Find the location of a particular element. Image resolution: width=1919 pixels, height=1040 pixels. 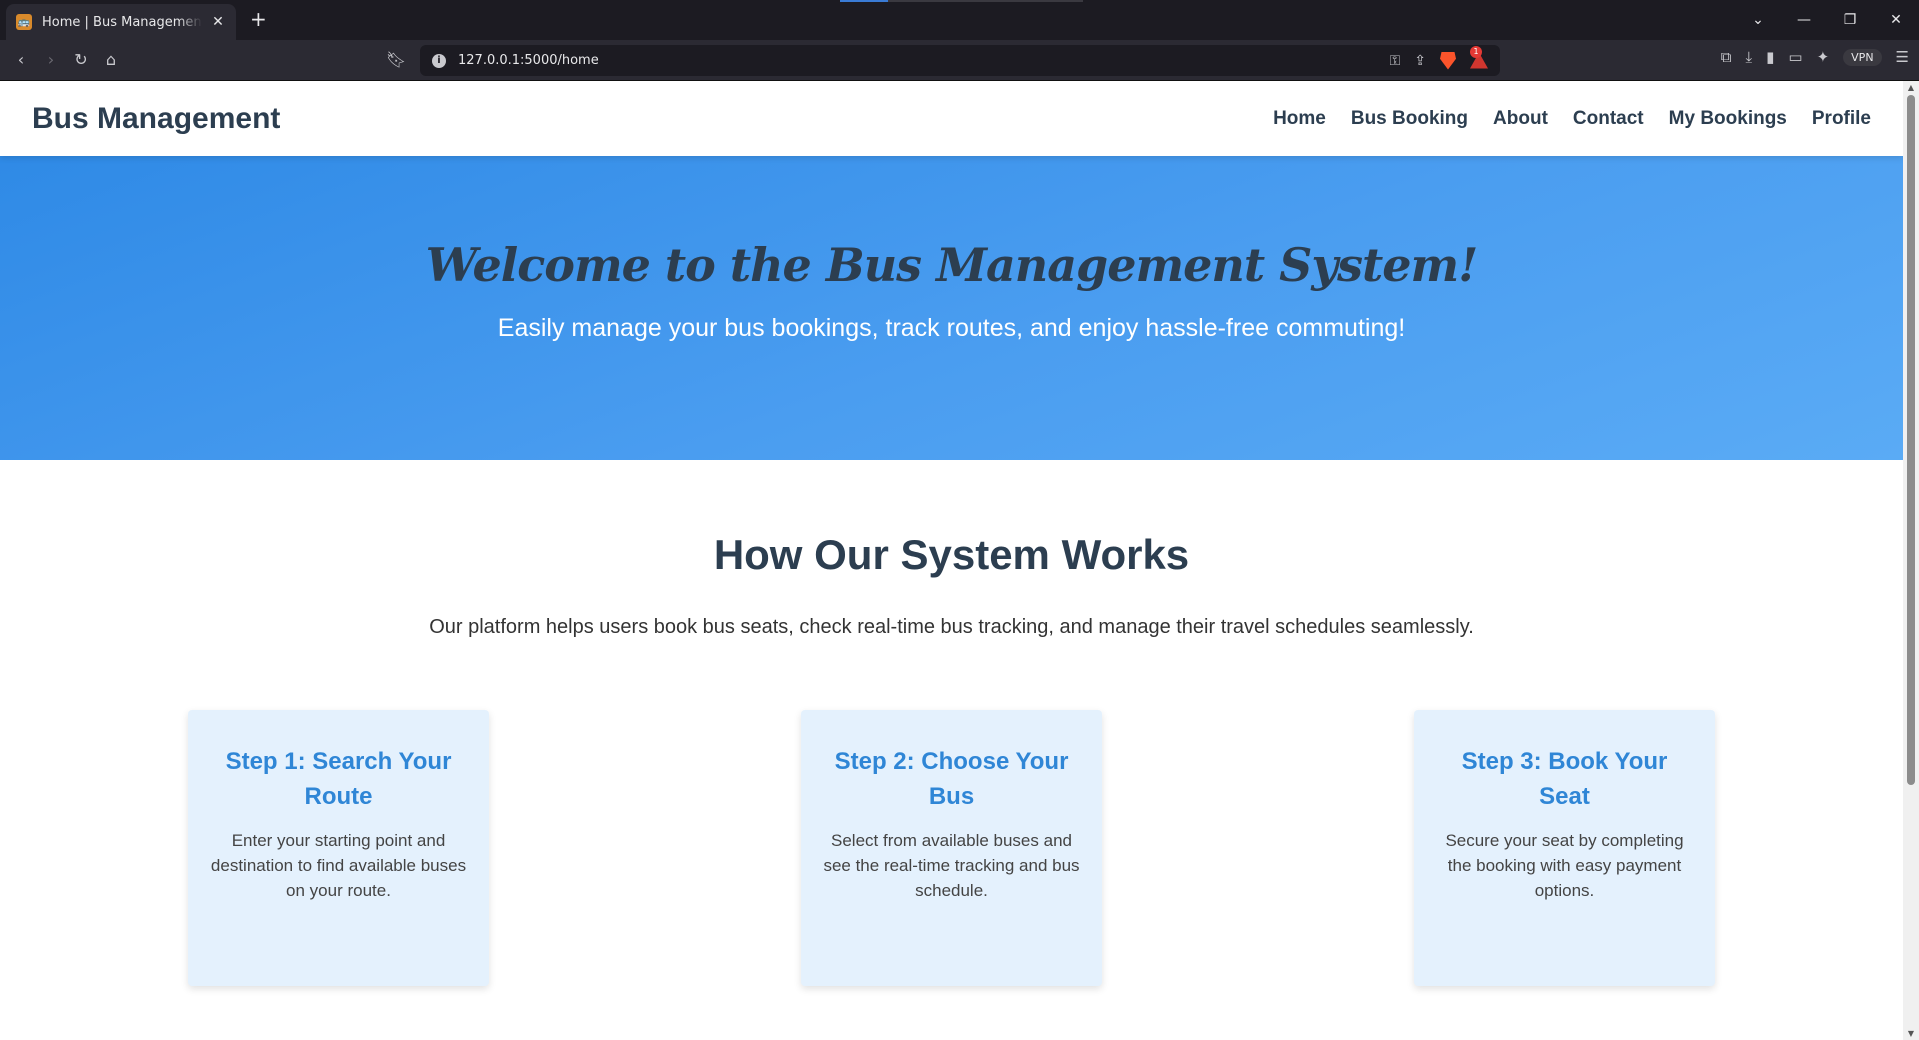

info-icon: i is located at coordinates (439, 60).